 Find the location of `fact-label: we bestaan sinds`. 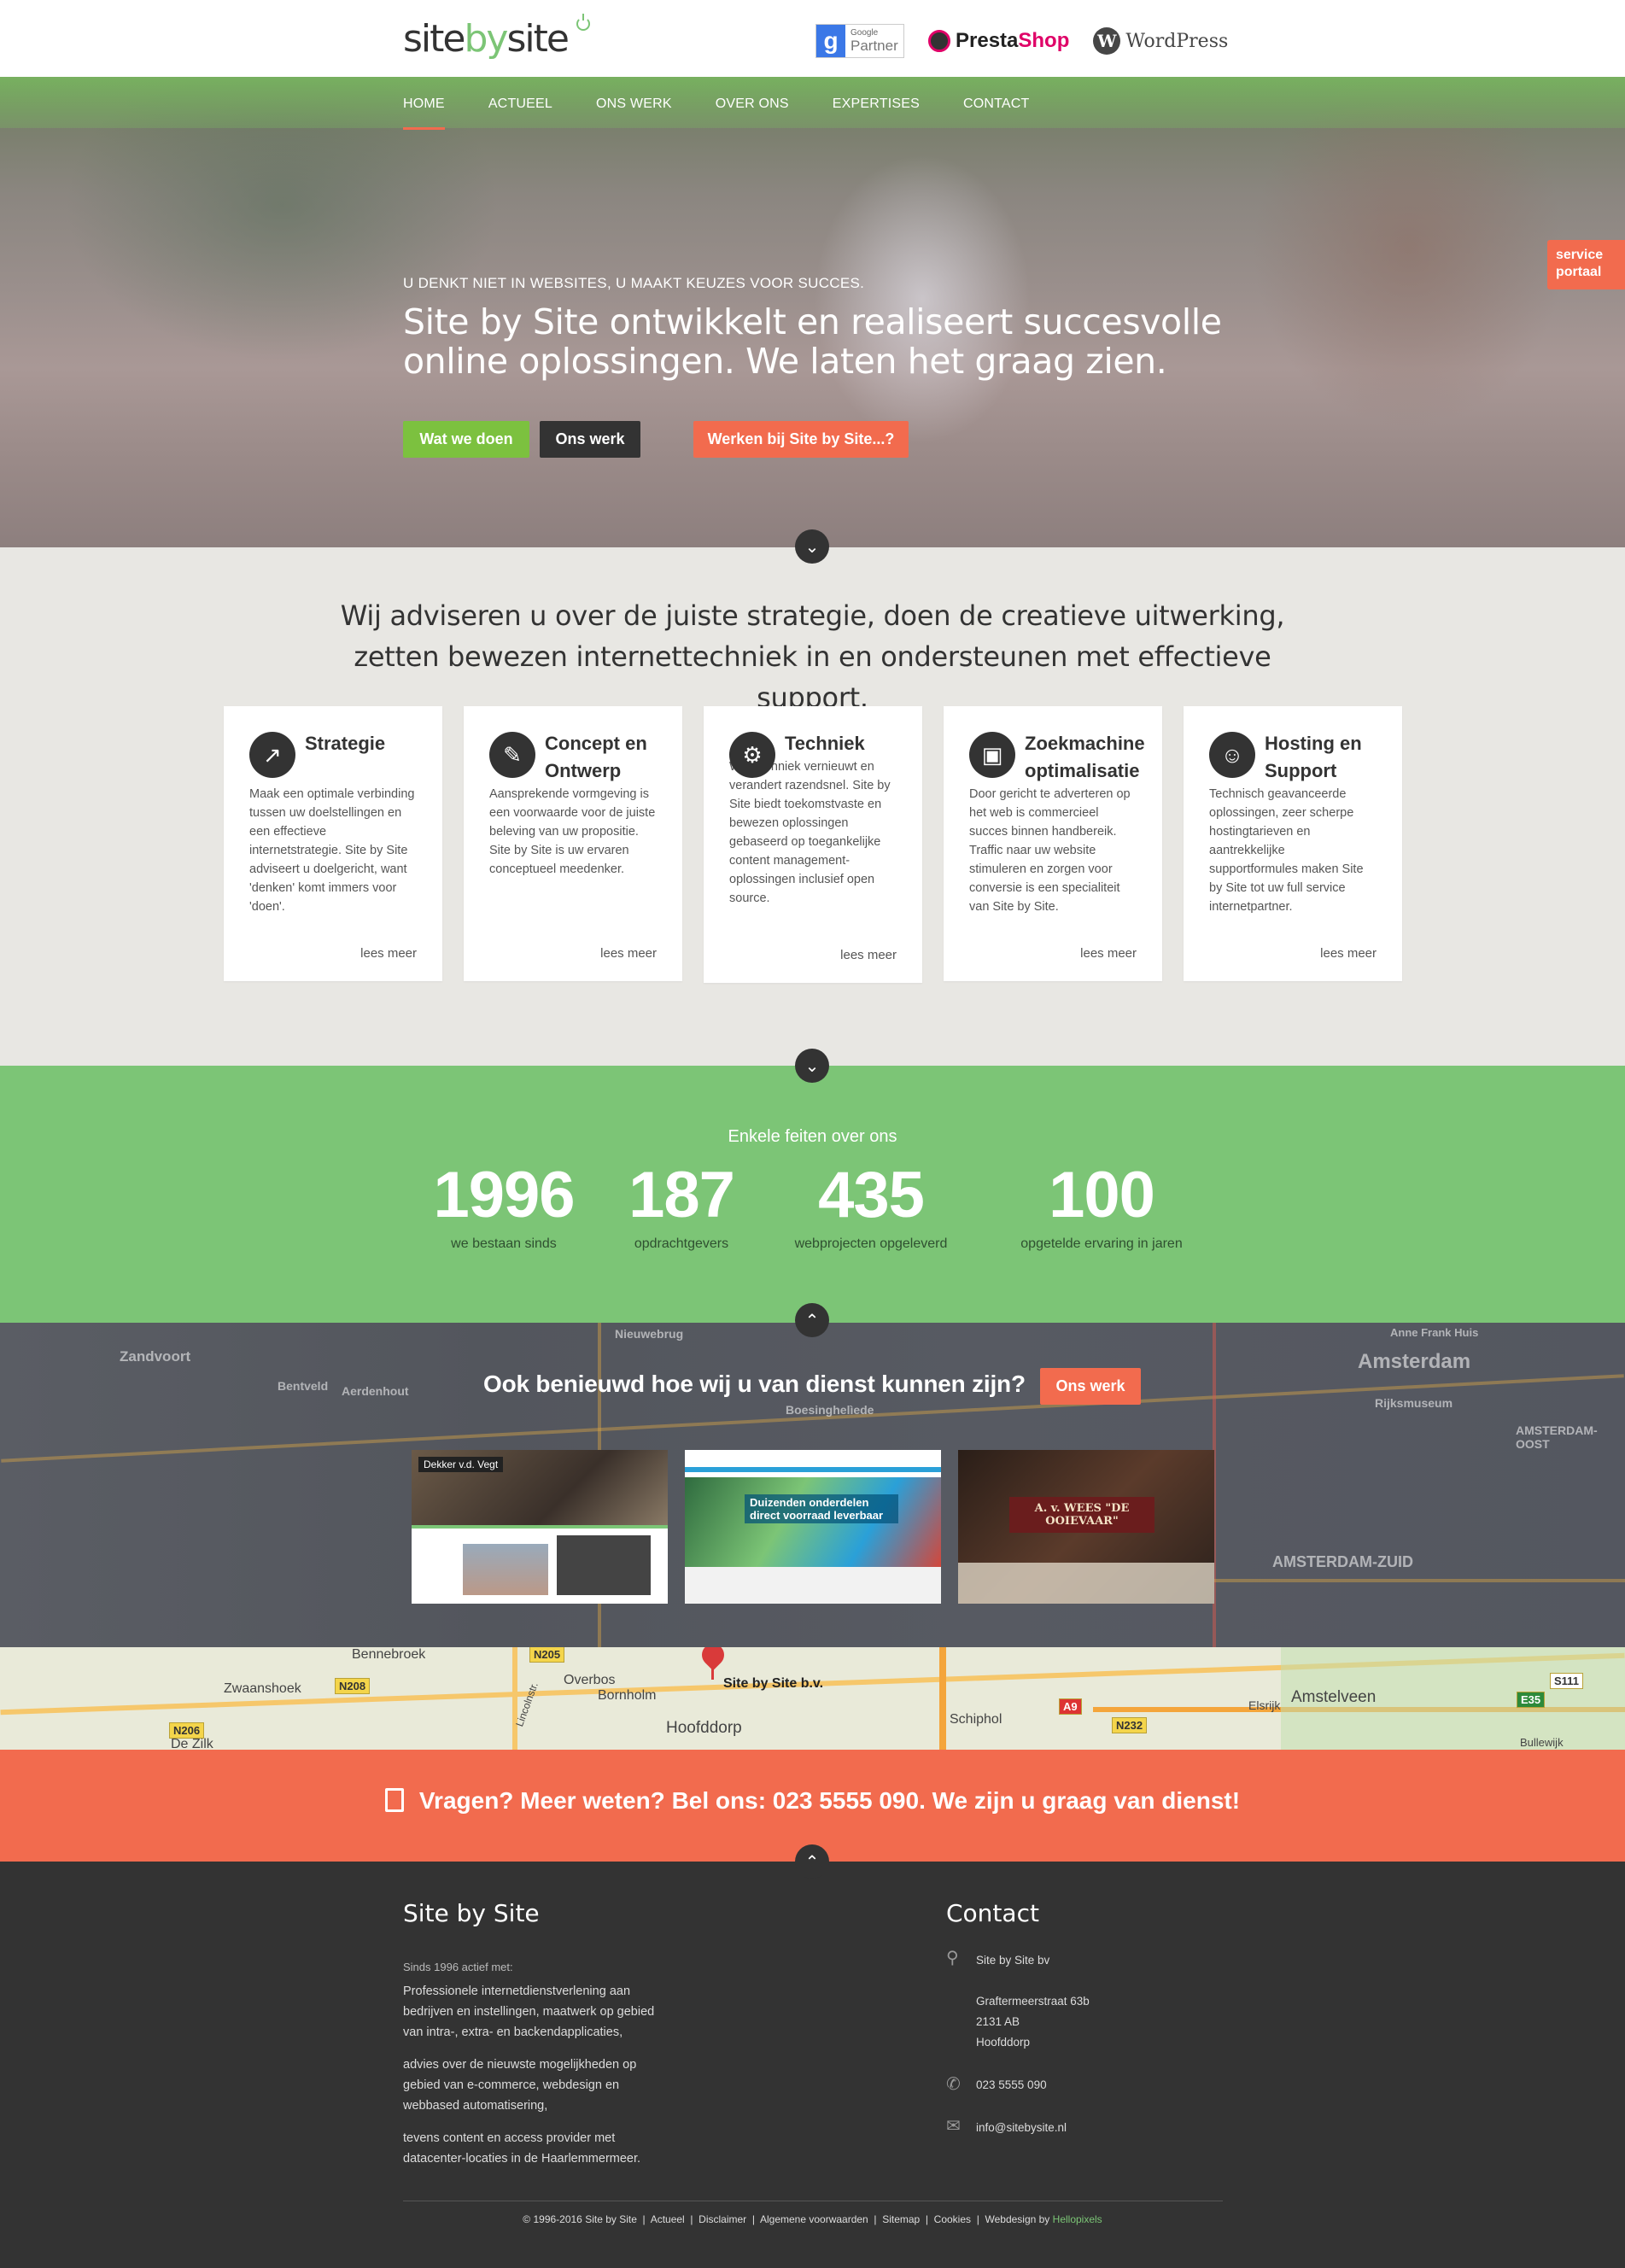

fact-label: we bestaan sinds is located at coordinates (504, 1243).